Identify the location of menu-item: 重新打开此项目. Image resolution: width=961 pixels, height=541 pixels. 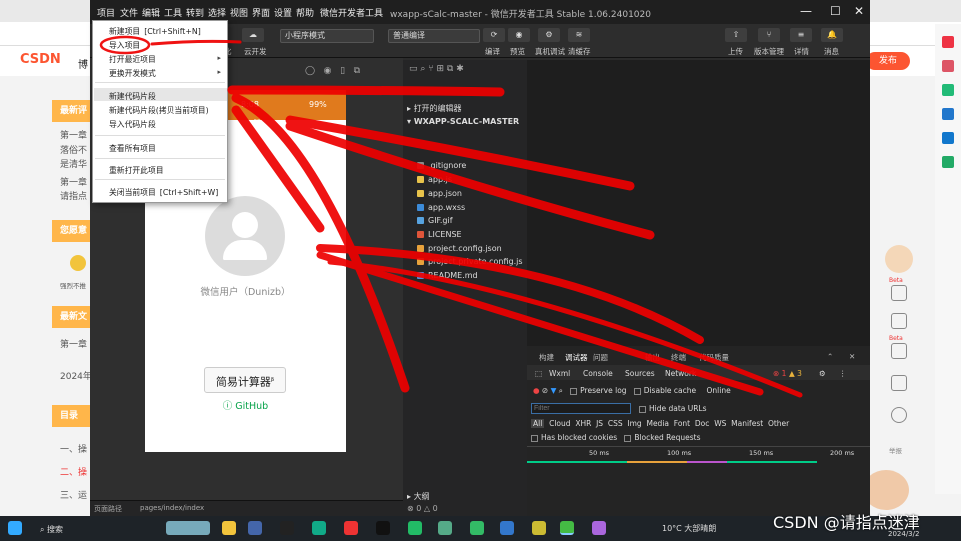
(136, 170).